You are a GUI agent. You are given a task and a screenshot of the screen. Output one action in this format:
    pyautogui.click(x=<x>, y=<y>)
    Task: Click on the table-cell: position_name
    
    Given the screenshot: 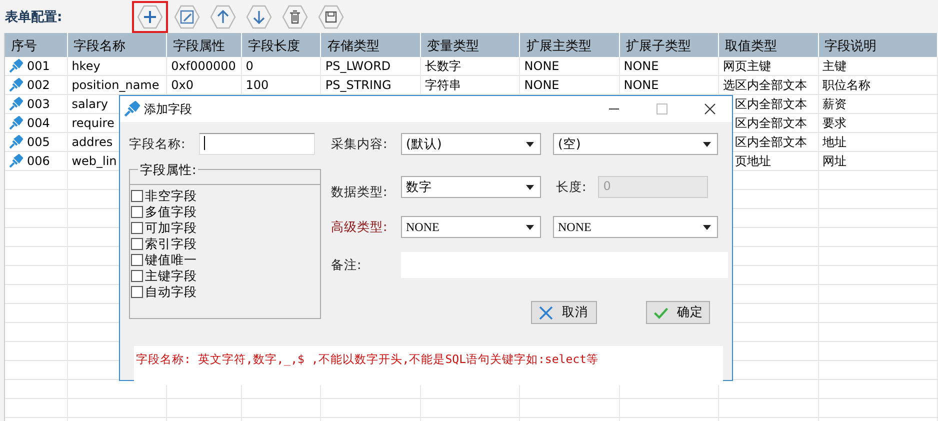 What is the action you would take?
    pyautogui.click(x=116, y=85)
    